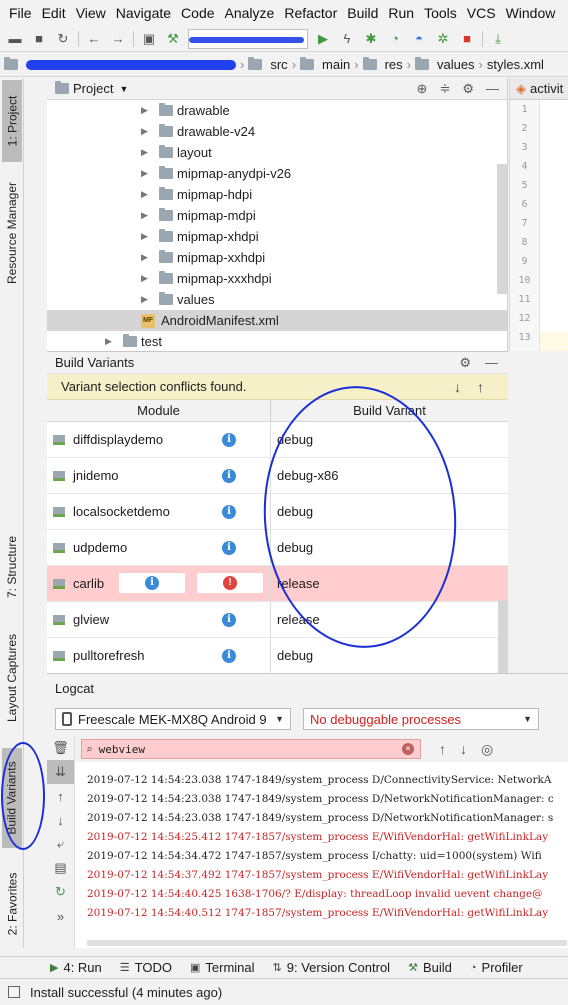 The image size is (568, 1005). Describe the element at coordinates (277, 341) in the screenshot. I see `tree-item: ▶ test` at that location.